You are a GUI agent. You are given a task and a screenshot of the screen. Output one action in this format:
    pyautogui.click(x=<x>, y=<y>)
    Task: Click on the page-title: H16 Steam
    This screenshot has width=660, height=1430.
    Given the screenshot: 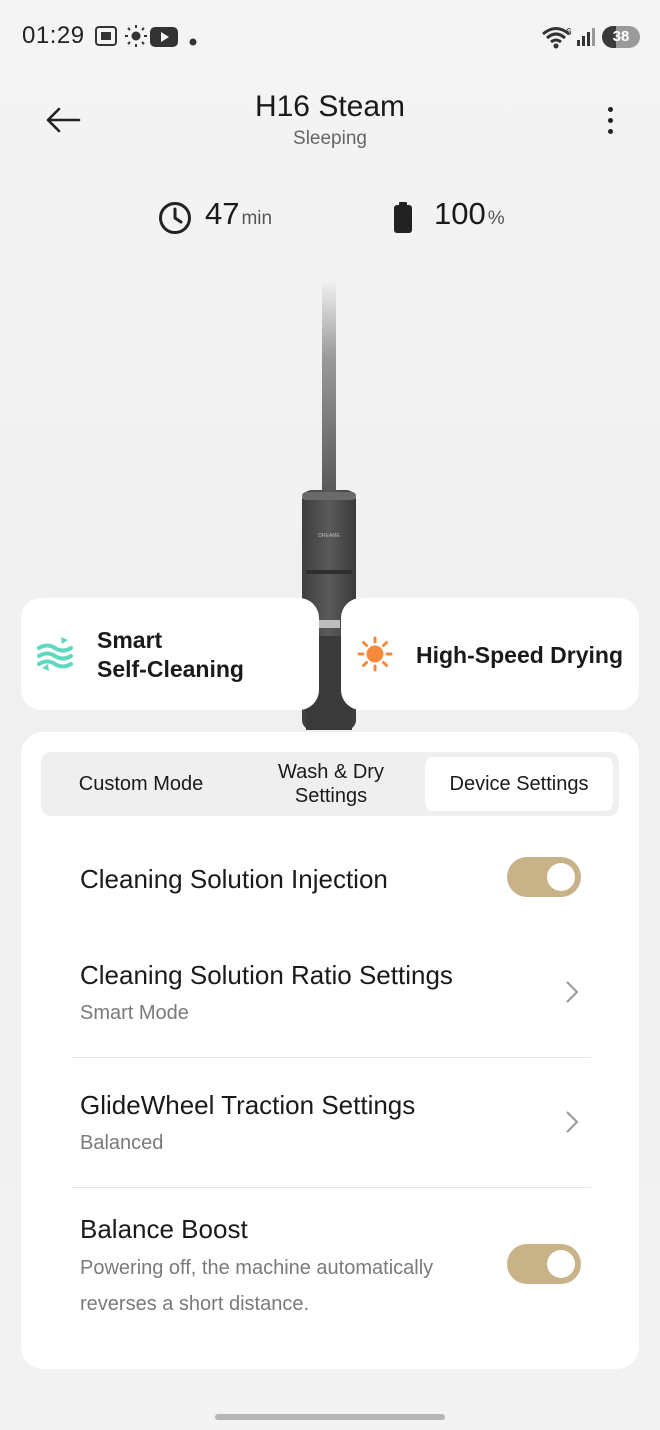 What is the action you would take?
    pyautogui.click(x=330, y=106)
    